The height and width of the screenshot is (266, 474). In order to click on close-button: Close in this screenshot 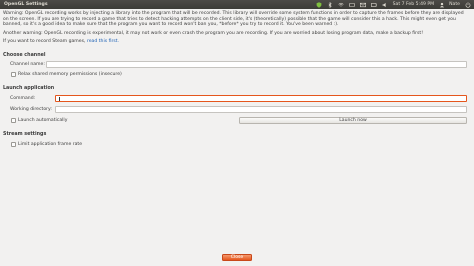, I will do `click(237, 257)`.